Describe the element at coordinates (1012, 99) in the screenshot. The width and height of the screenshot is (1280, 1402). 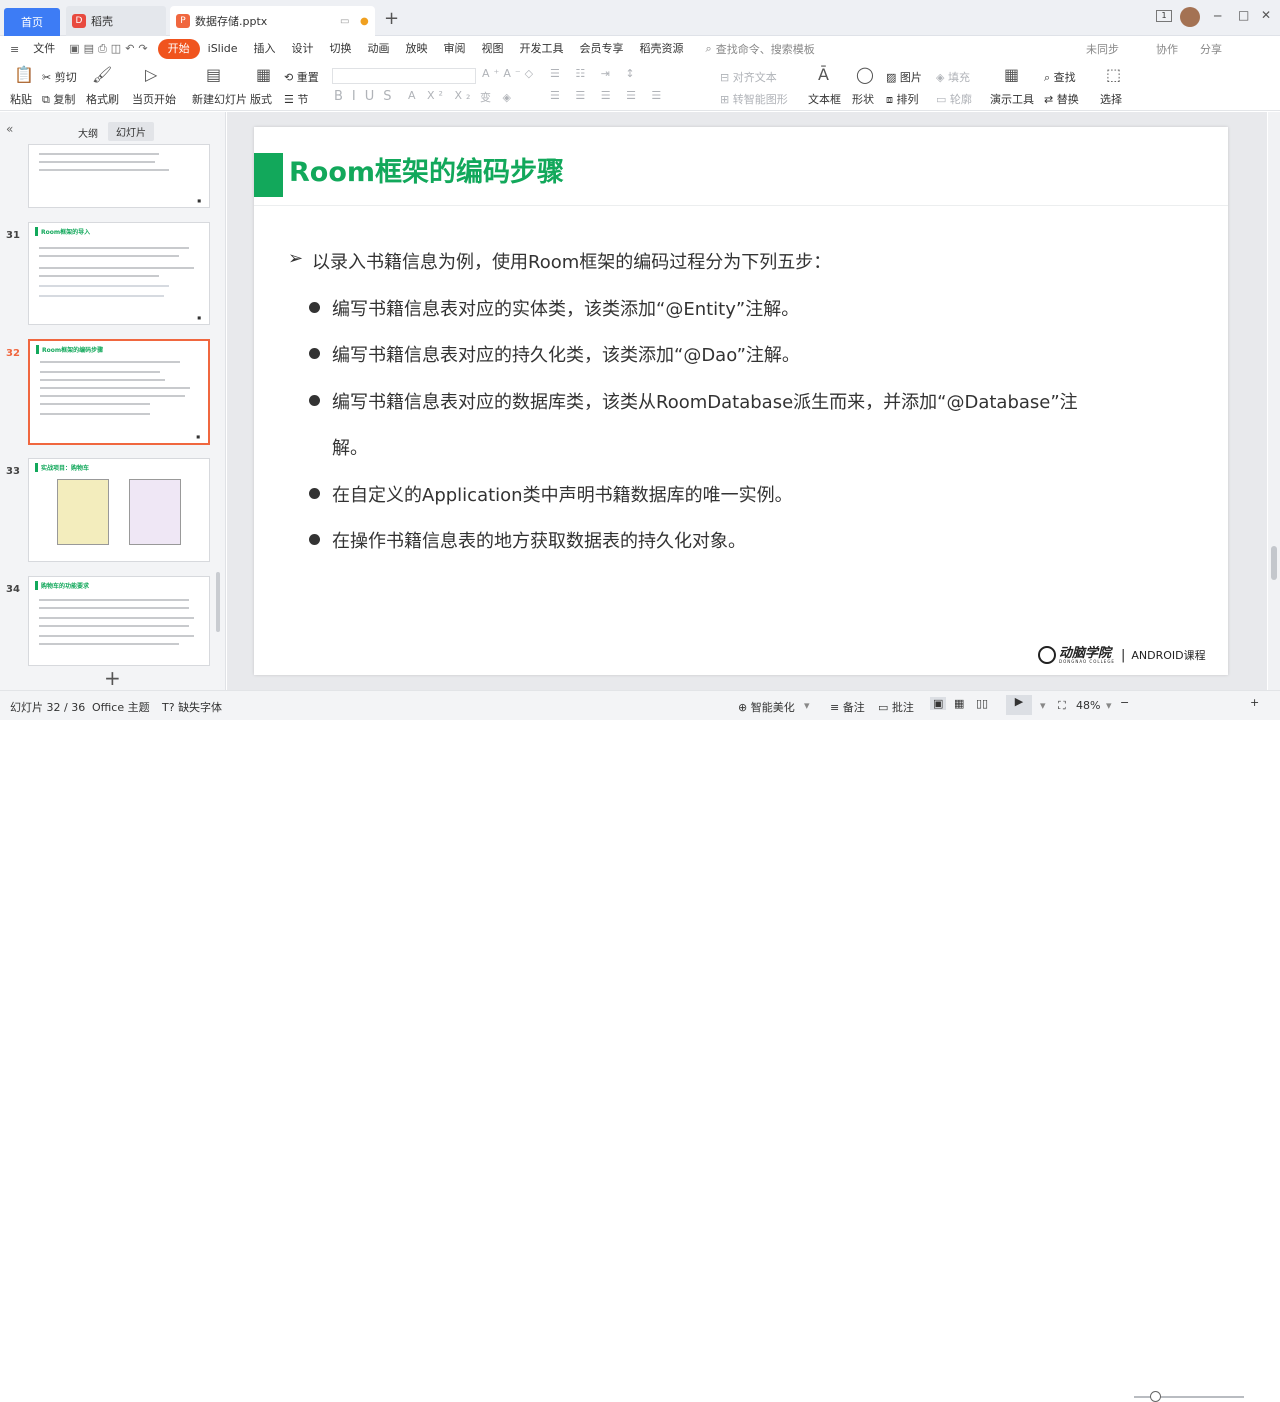
I see `presentation-tools-button: 演示工具` at that location.